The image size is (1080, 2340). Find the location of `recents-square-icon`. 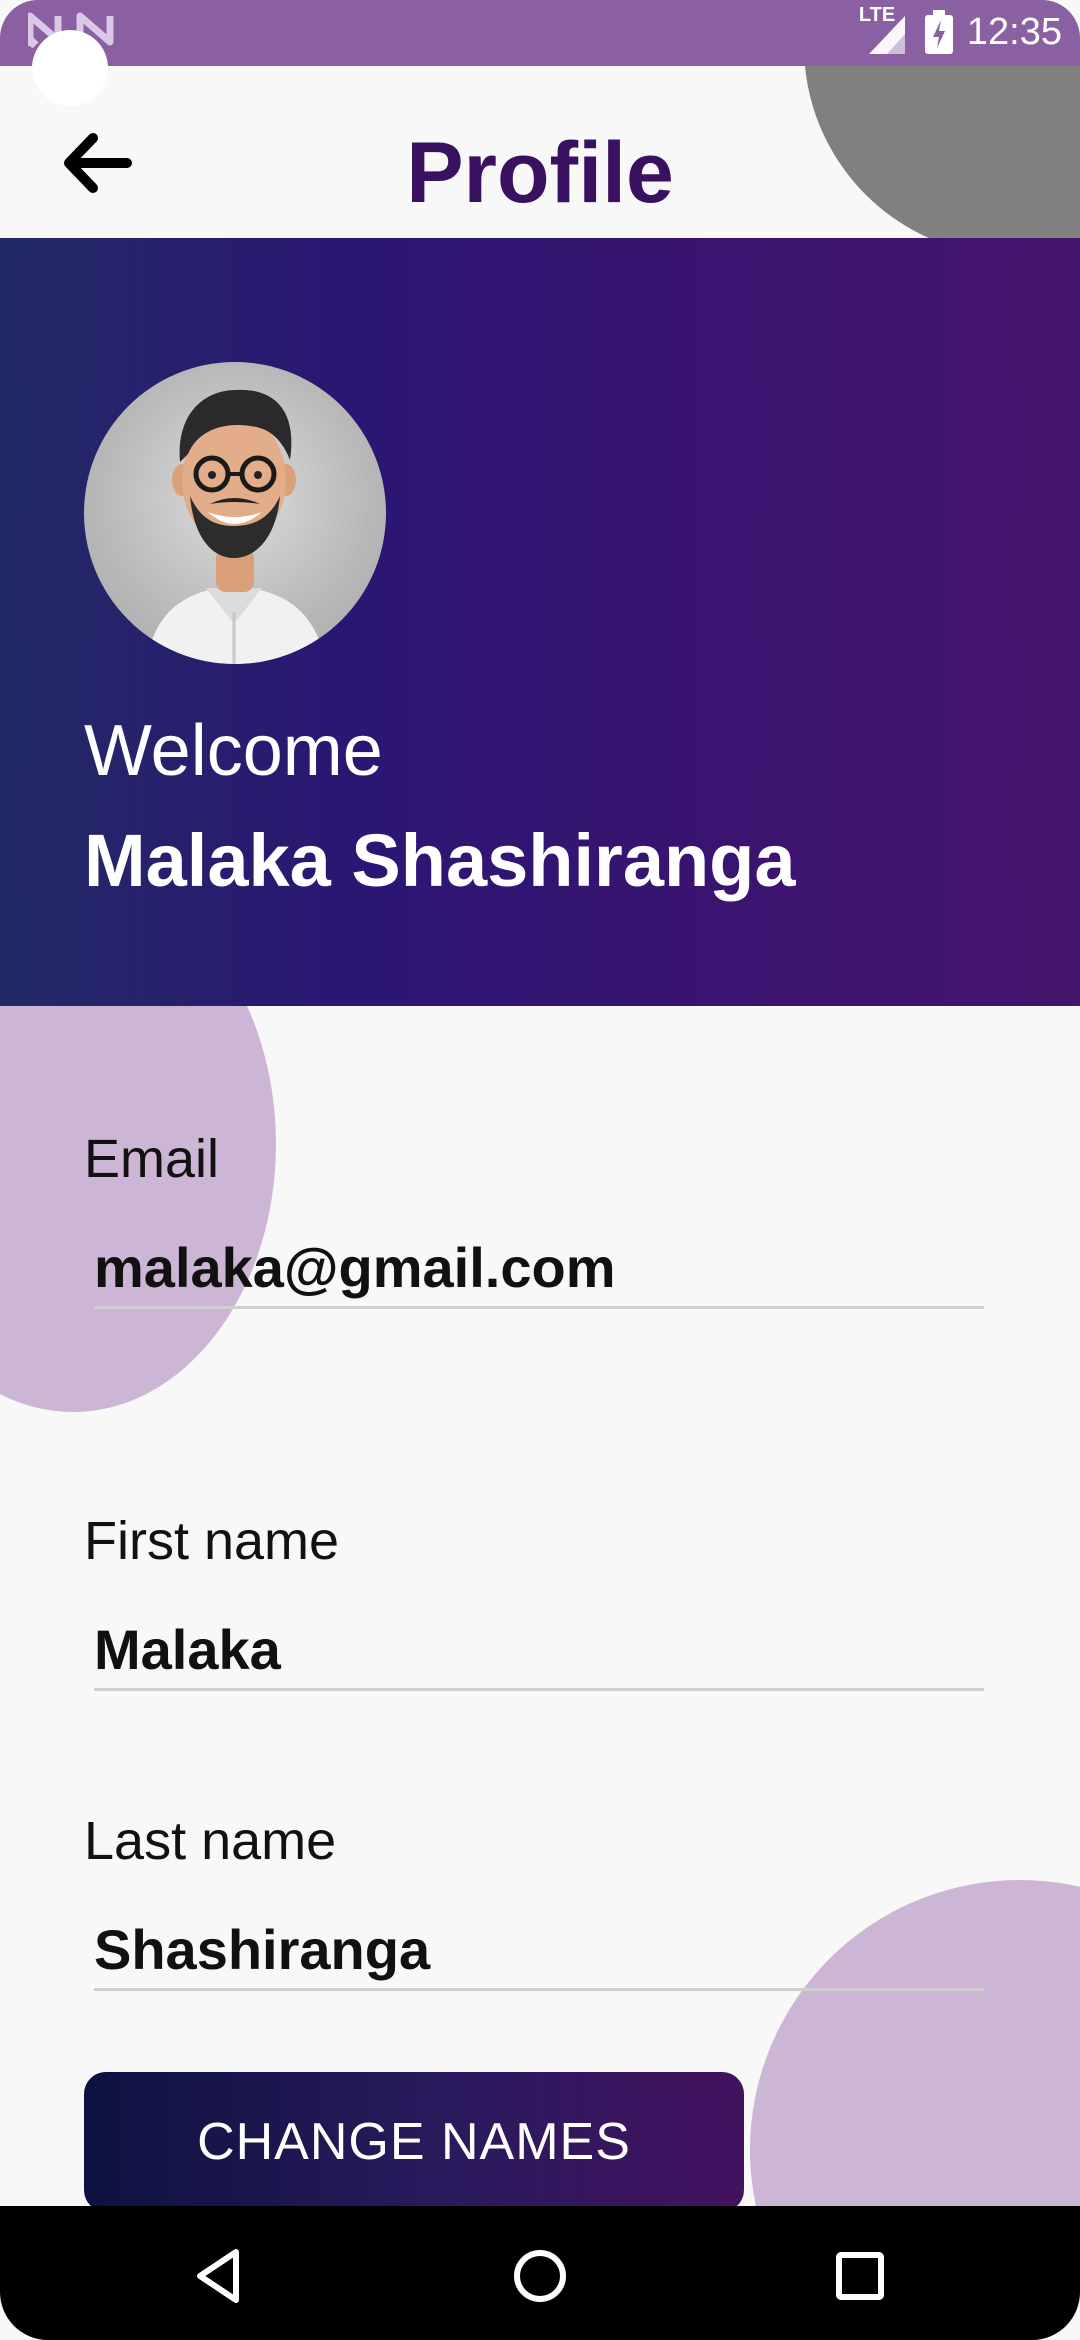

recents-square-icon is located at coordinates (860, 2276).